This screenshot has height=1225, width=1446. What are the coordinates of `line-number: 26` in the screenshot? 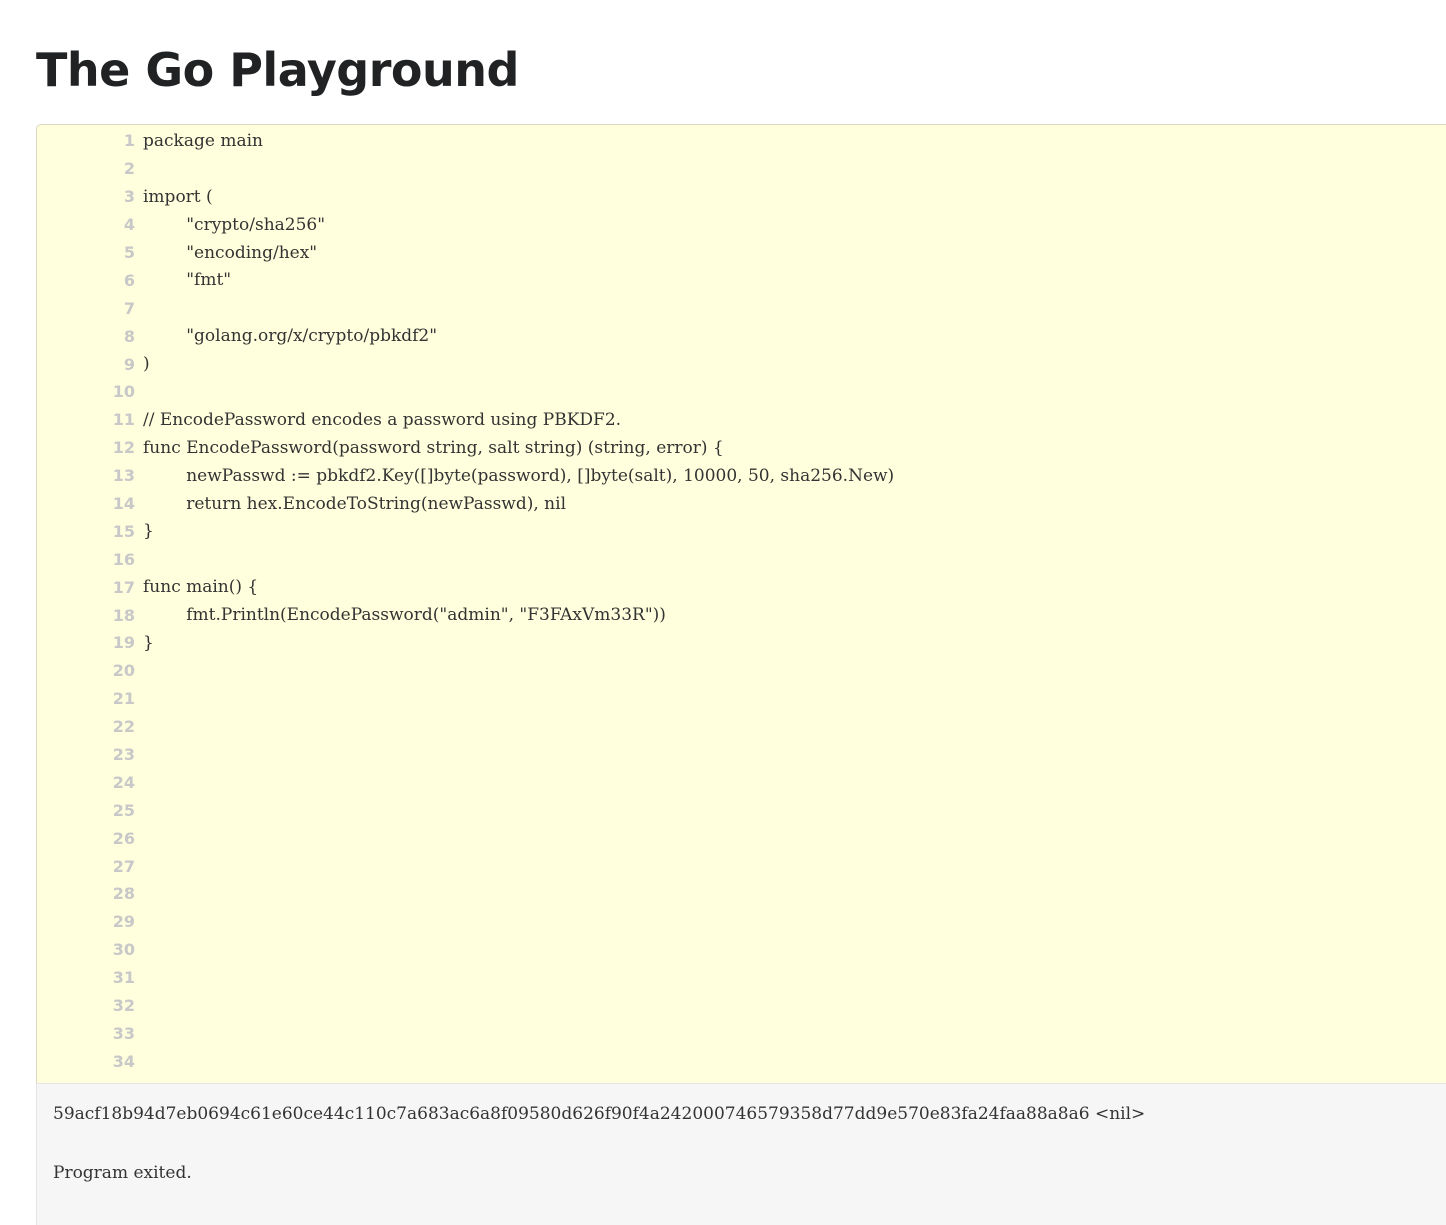 It's located at (123, 838).